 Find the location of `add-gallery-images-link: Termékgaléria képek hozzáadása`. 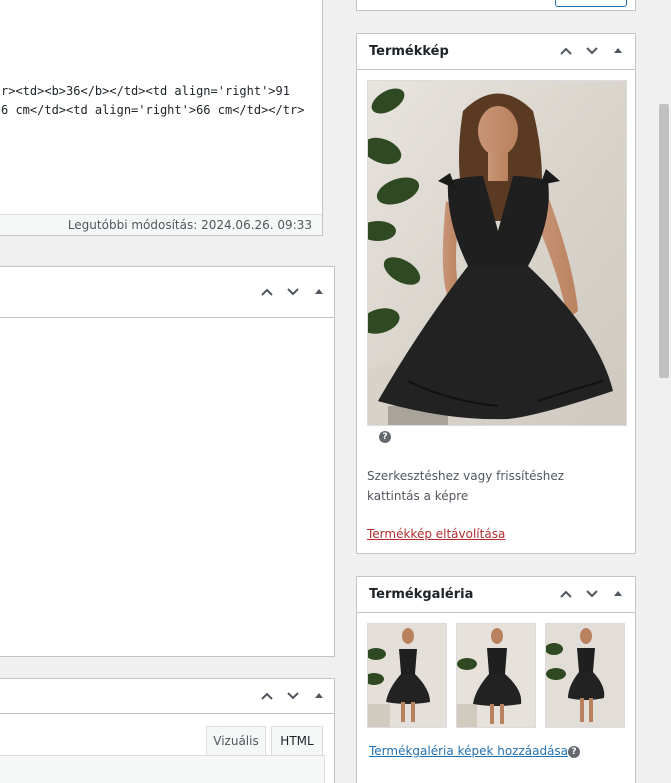

add-gallery-images-link: Termékgaléria képek hozzáadása is located at coordinates (468, 751).